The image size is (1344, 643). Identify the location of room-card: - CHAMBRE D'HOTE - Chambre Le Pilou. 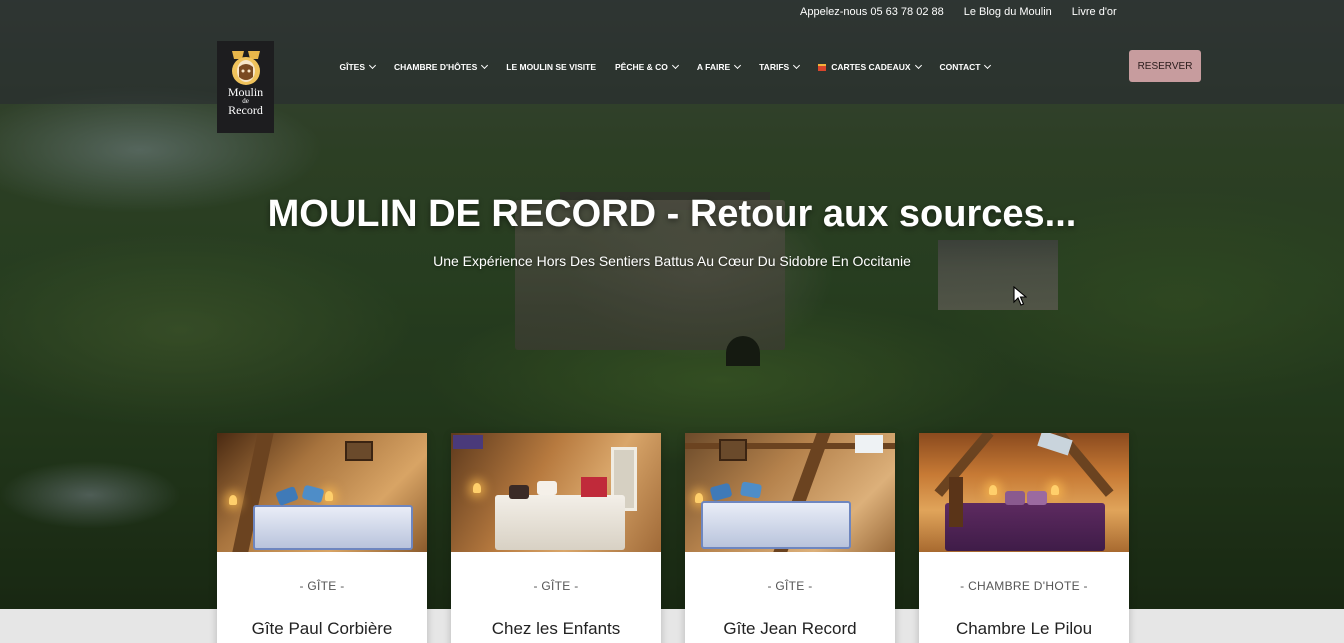
(1024, 538).